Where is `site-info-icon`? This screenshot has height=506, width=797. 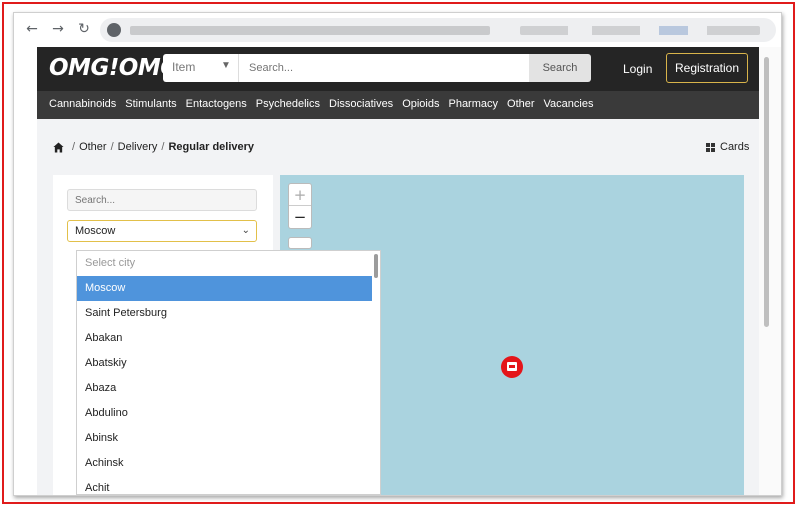
site-info-icon is located at coordinates (114, 30).